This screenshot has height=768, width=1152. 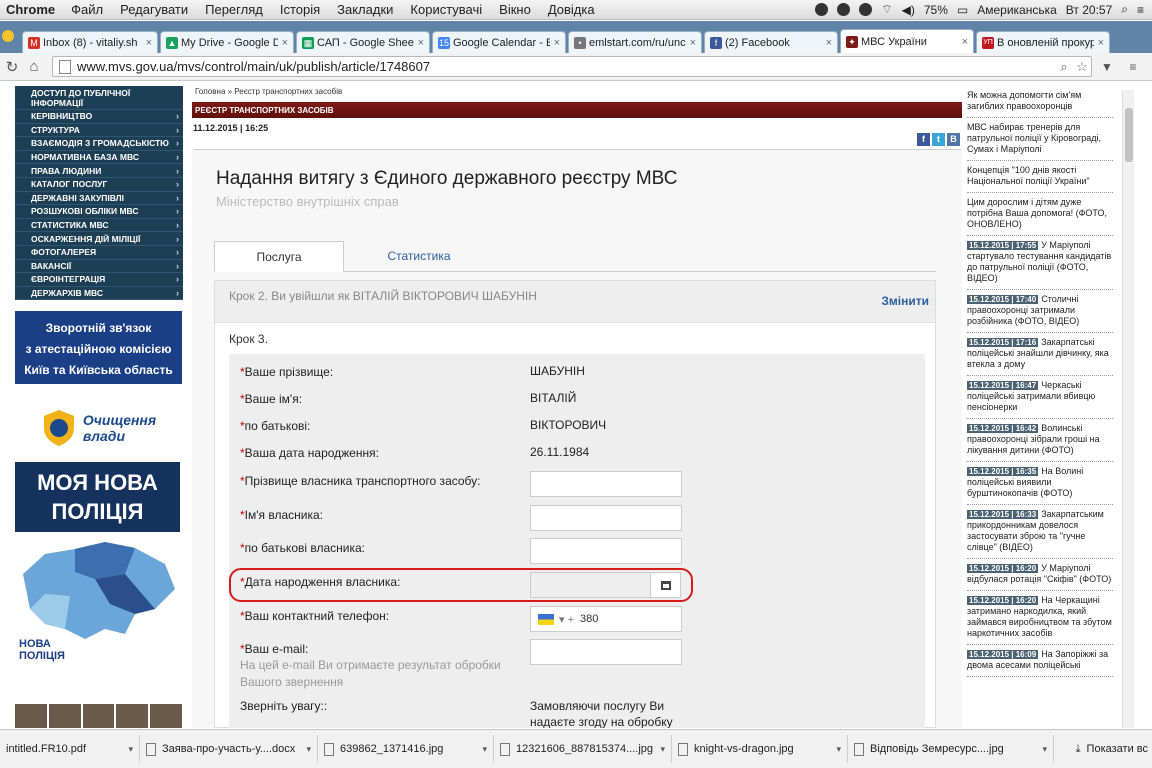 What do you see at coordinates (907, 41) in the screenshot?
I see `tab-mvs: ✦ МВС України ×` at bounding box center [907, 41].